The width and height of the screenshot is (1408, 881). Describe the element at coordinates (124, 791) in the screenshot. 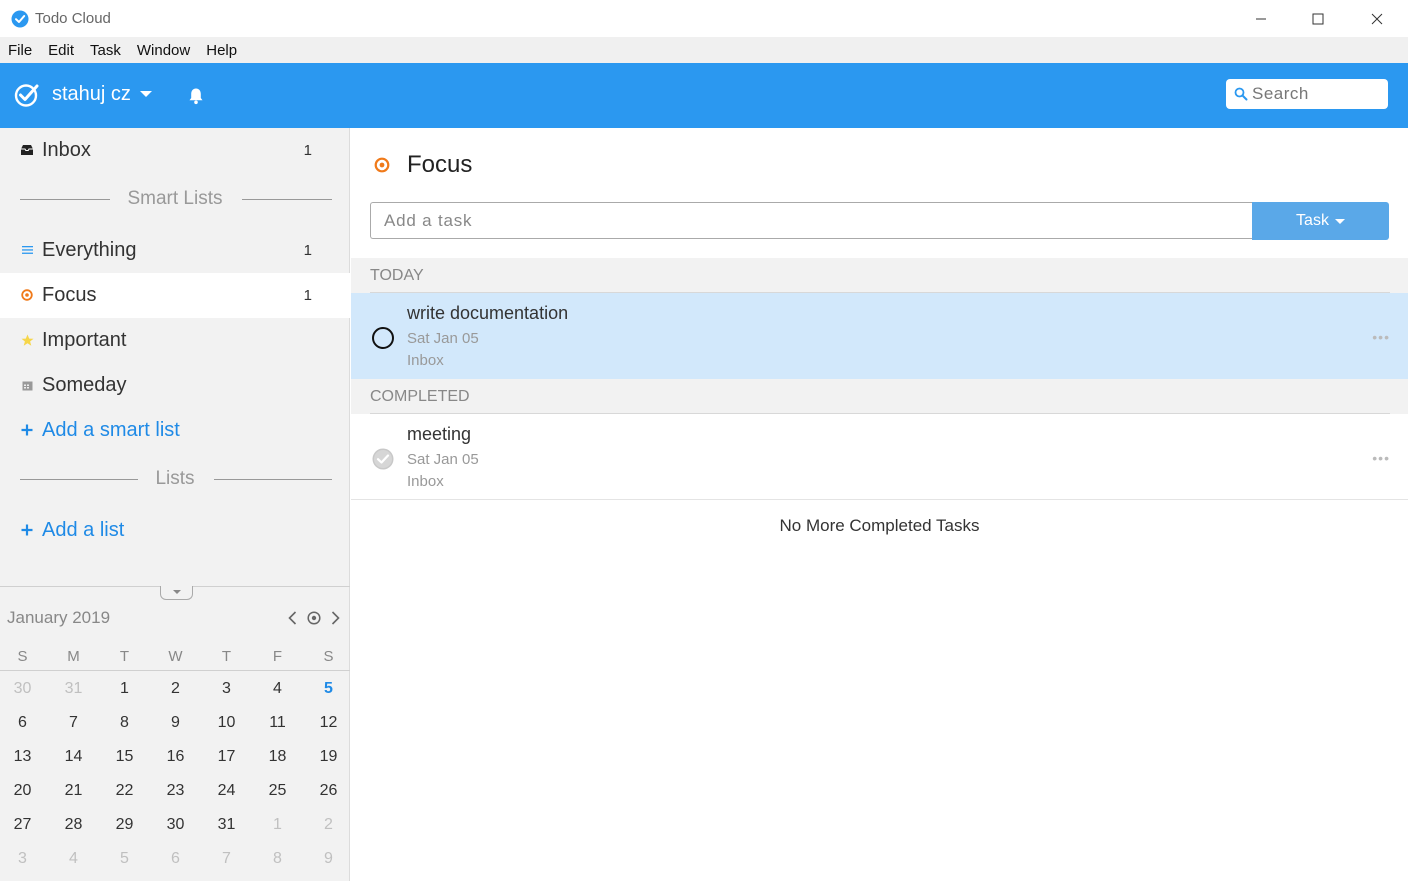

I see `calendar-day: 22` at that location.